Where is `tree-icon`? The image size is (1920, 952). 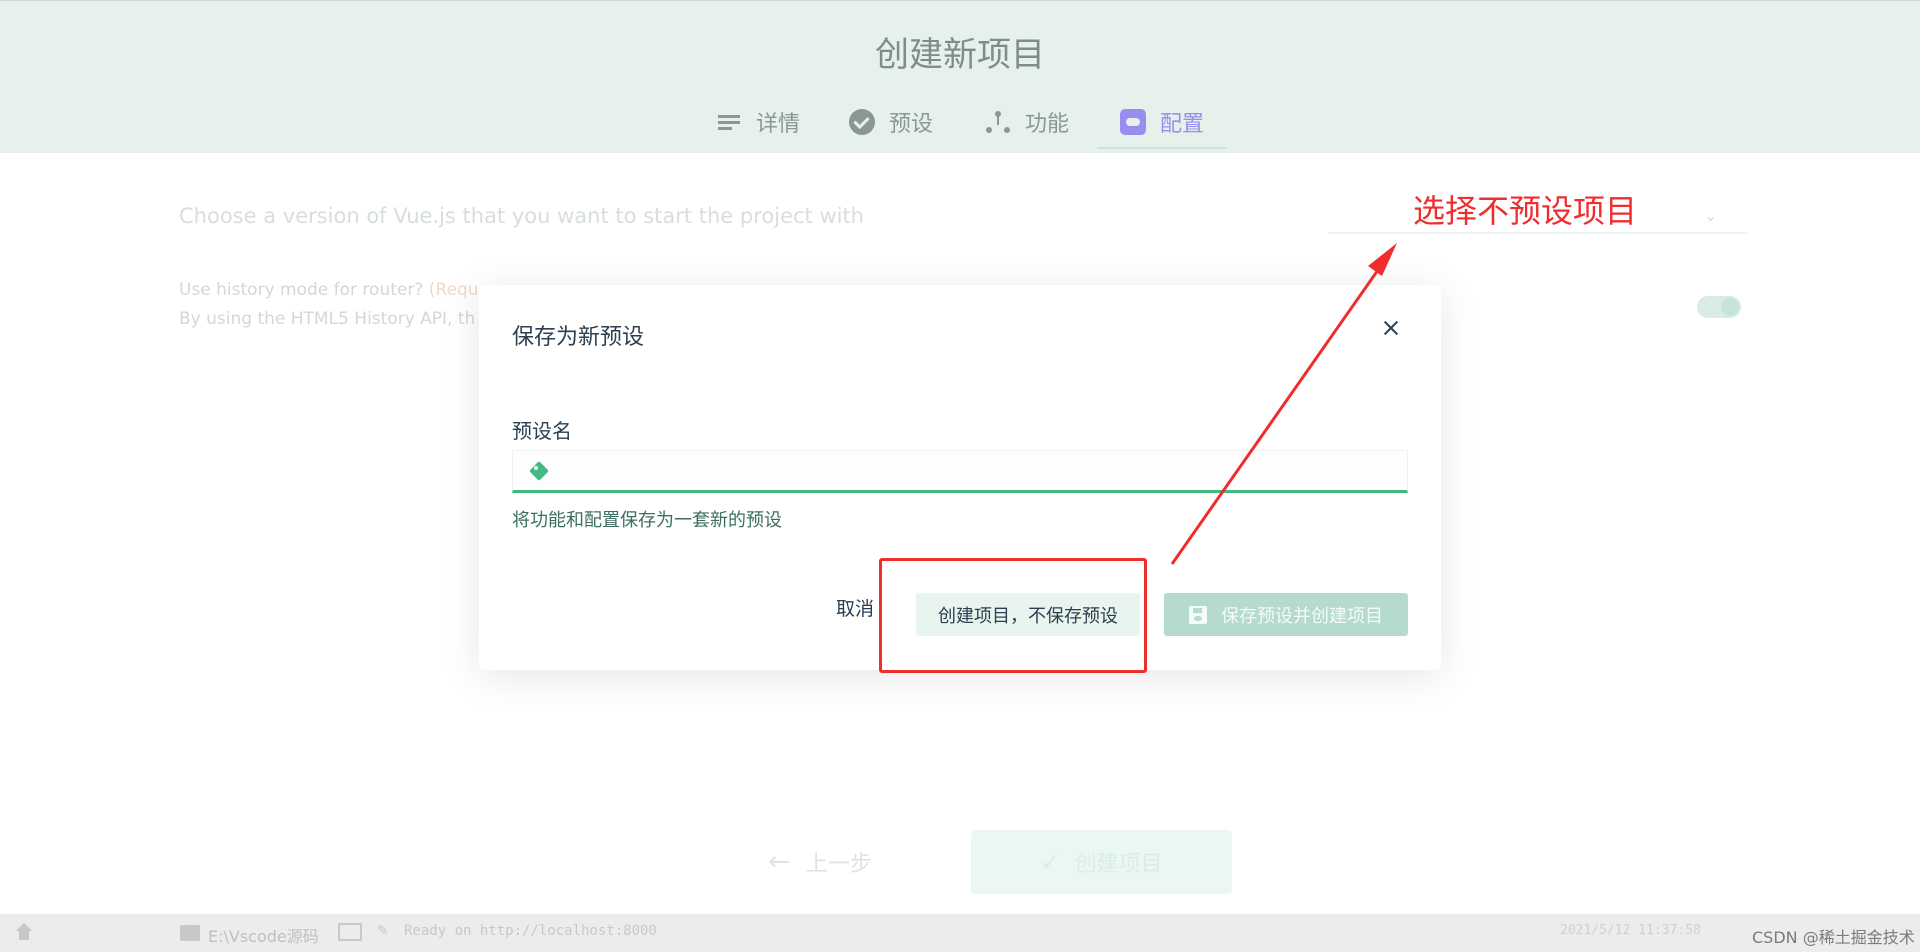
tree-icon is located at coordinates (998, 122).